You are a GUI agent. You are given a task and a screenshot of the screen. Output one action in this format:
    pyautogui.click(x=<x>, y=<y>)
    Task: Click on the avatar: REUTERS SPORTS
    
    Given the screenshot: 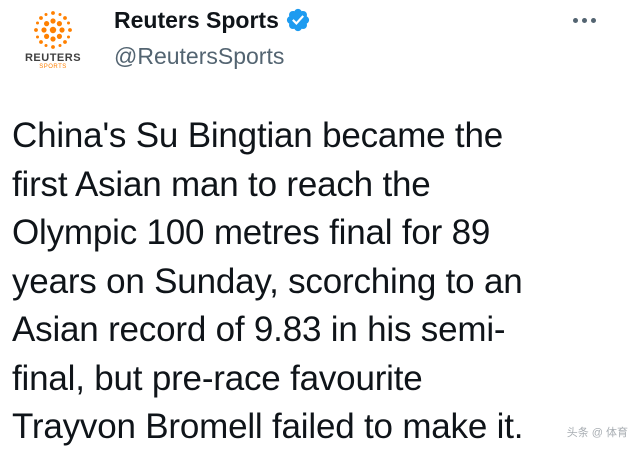 What is the action you would take?
    pyautogui.click(x=53, y=42)
    